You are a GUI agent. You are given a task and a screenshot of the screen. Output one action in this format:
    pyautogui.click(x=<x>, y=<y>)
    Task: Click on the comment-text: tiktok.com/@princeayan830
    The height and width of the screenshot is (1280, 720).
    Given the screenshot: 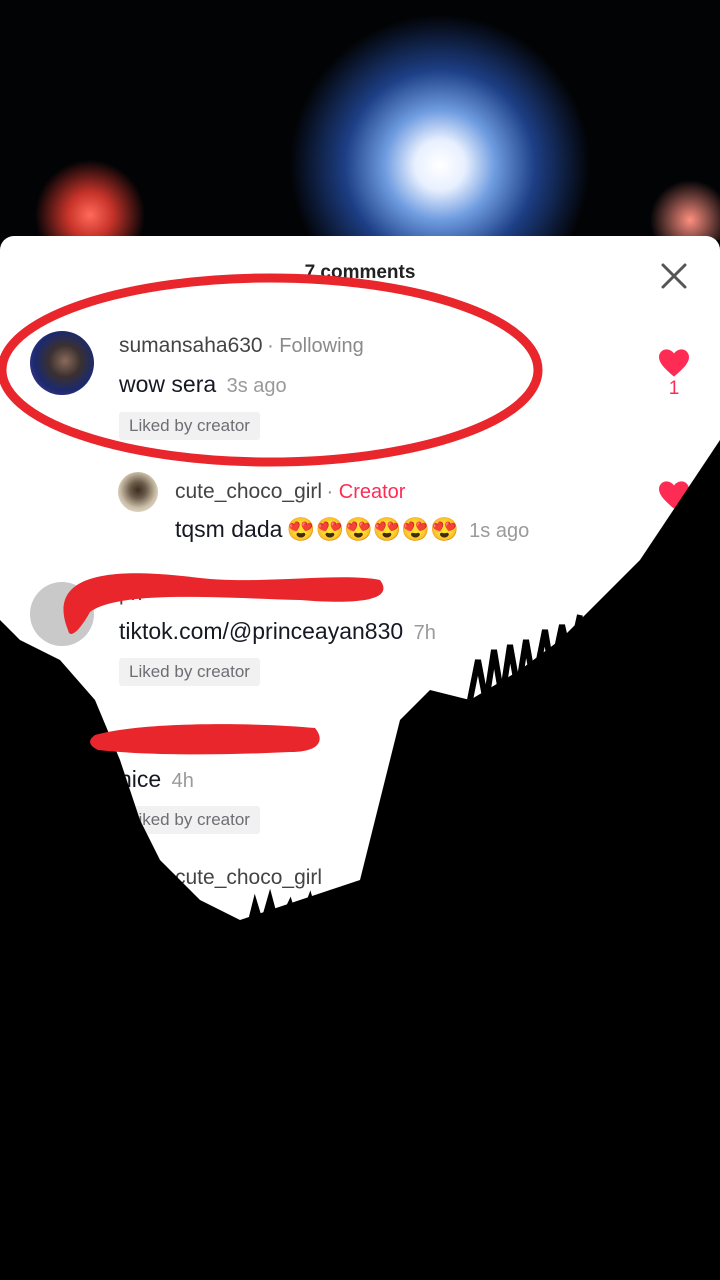 What is the action you would take?
    pyautogui.click(x=261, y=631)
    